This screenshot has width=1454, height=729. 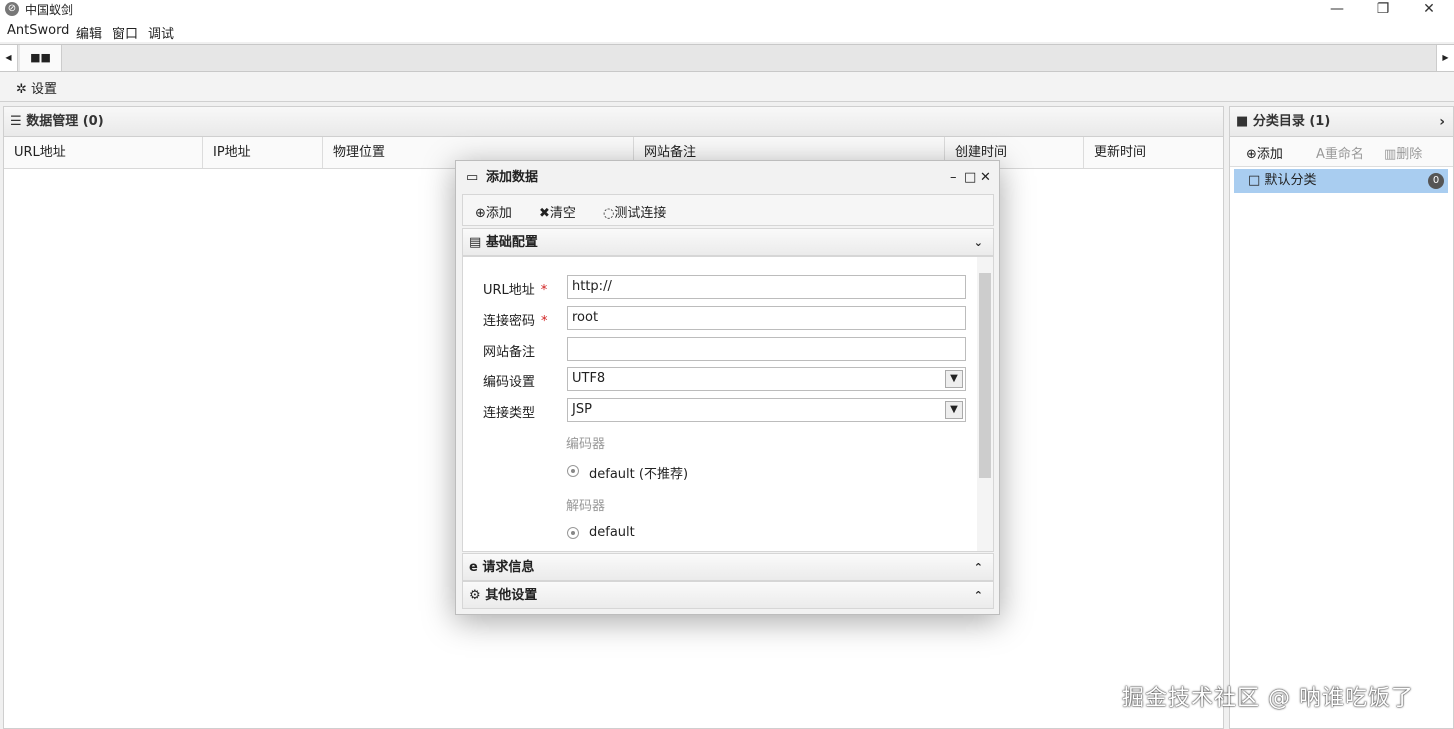 I want to click on url-input: http://, so click(x=766, y=287).